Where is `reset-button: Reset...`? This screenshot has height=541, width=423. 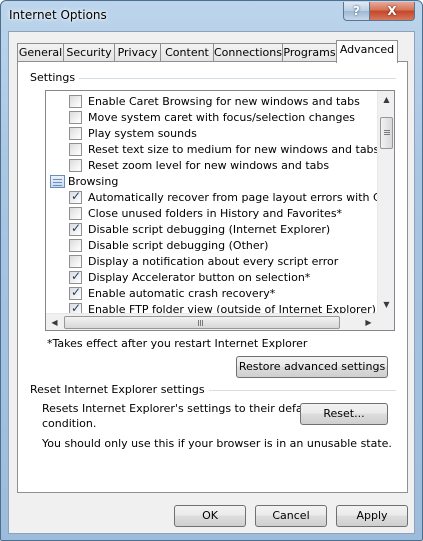
reset-button: Reset... is located at coordinates (344, 414).